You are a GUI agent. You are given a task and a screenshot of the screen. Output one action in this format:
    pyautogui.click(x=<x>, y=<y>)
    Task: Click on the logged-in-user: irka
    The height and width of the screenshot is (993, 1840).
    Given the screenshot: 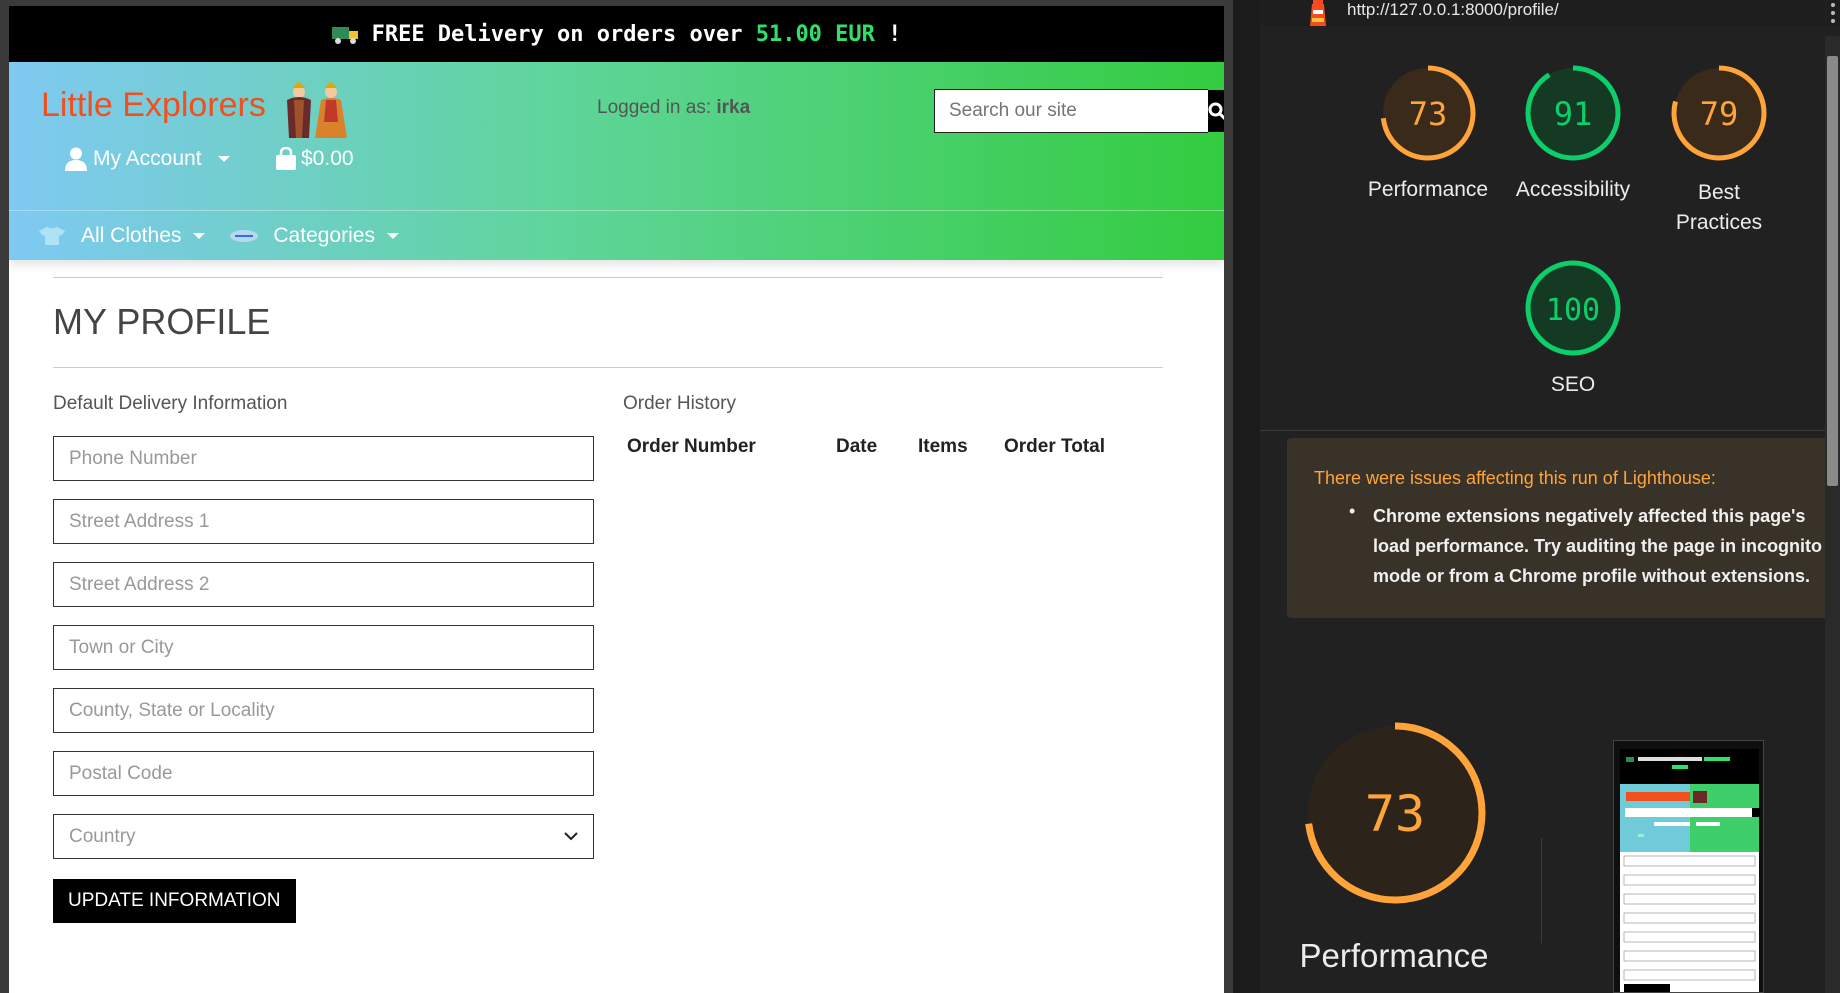 What is the action you would take?
    pyautogui.click(x=733, y=107)
    